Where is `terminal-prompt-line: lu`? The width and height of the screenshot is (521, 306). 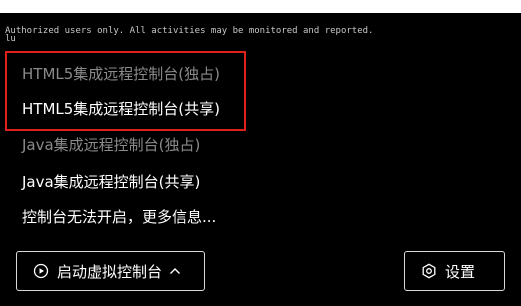 terminal-prompt-line: lu is located at coordinates (10, 39).